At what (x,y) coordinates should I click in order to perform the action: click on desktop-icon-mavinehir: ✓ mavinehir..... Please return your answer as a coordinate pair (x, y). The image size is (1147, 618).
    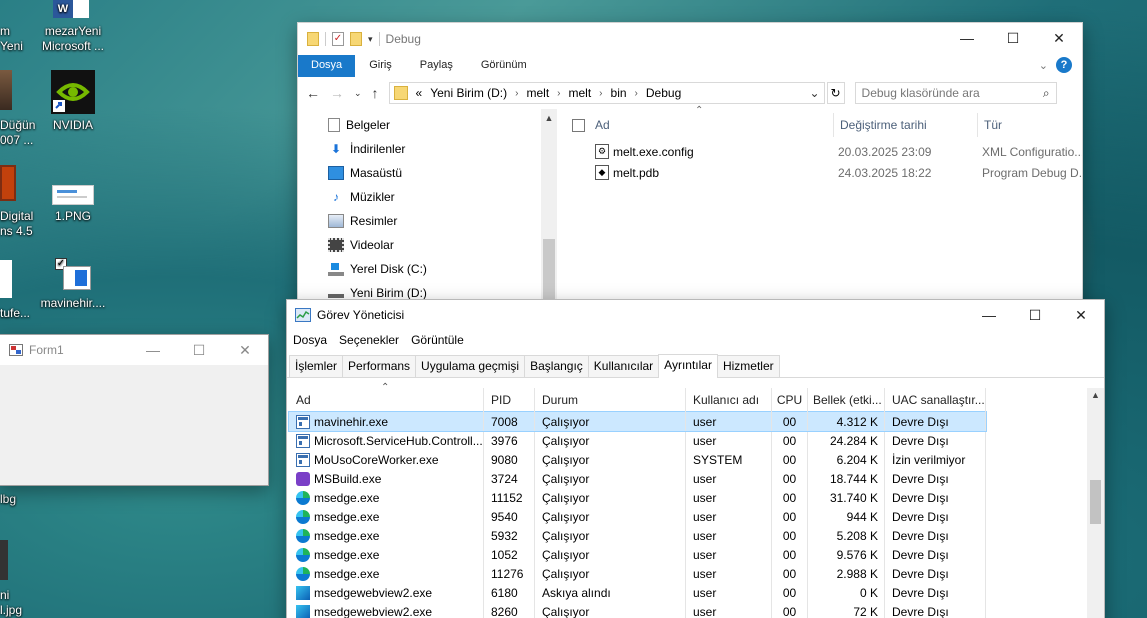
    Looking at the image, I should click on (73, 284).